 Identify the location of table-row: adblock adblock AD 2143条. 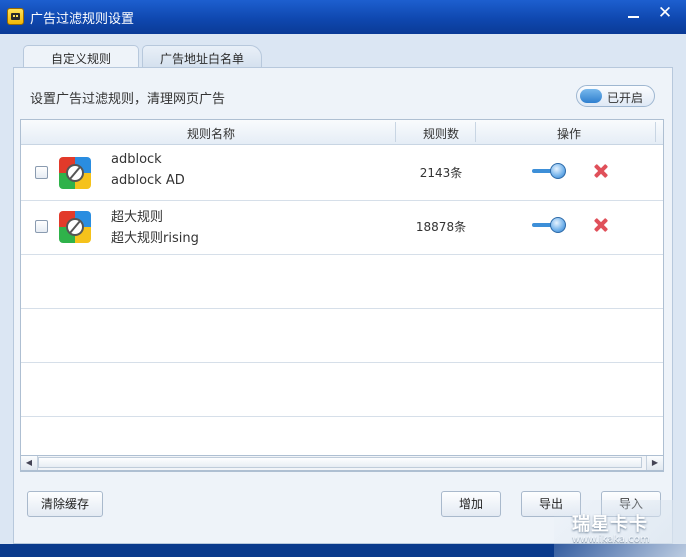
(342, 173).